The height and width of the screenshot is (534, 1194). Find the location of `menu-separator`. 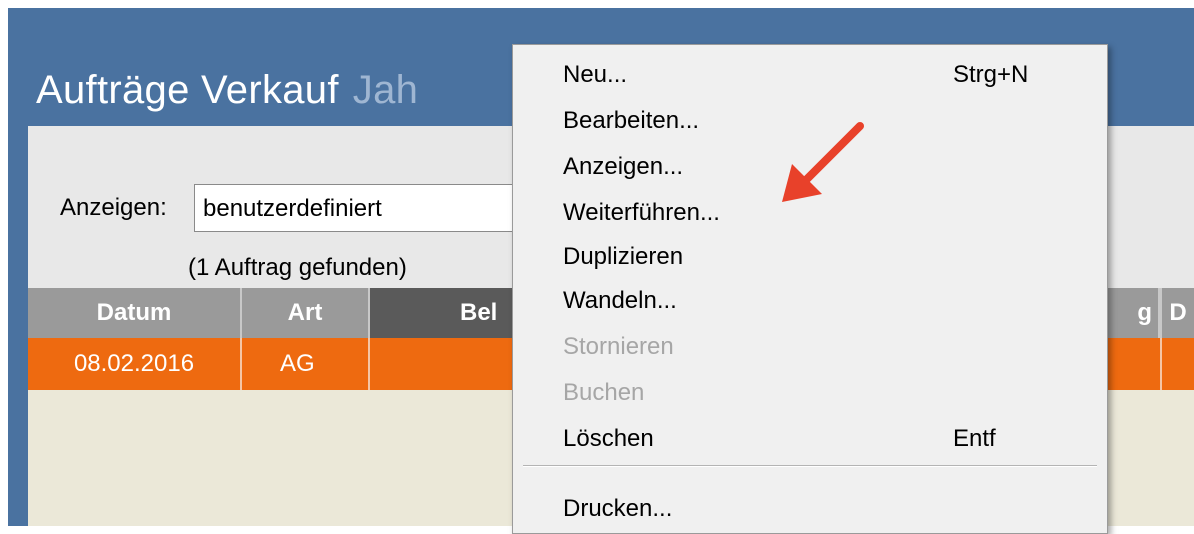

menu-separator is located at coordinates (810, 466).